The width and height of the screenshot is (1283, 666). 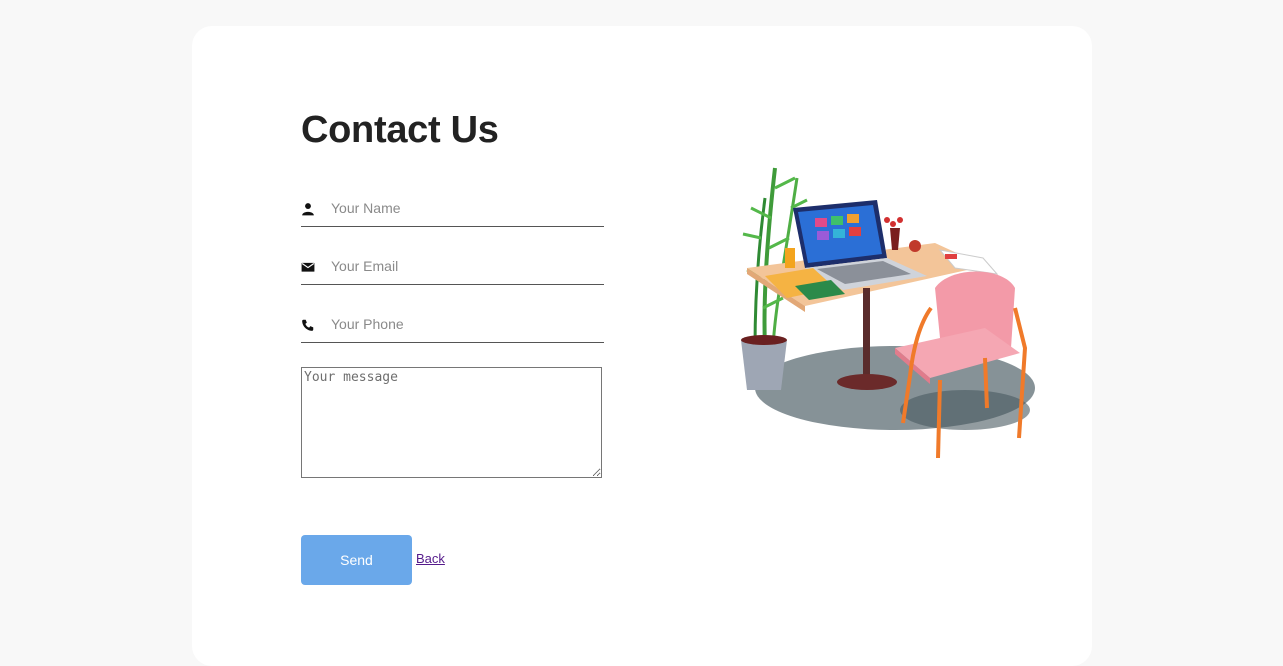 I want to click on page-title: Contact Us, so click(x=400, y=130).